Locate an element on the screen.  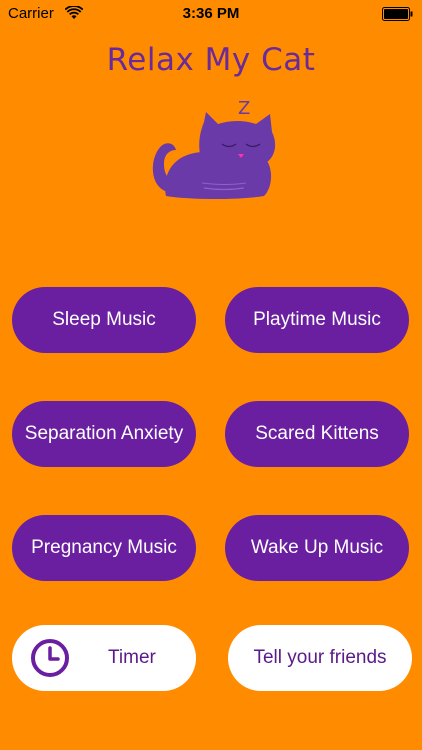
timer-label: Timer is located at coordinates (132, 657).